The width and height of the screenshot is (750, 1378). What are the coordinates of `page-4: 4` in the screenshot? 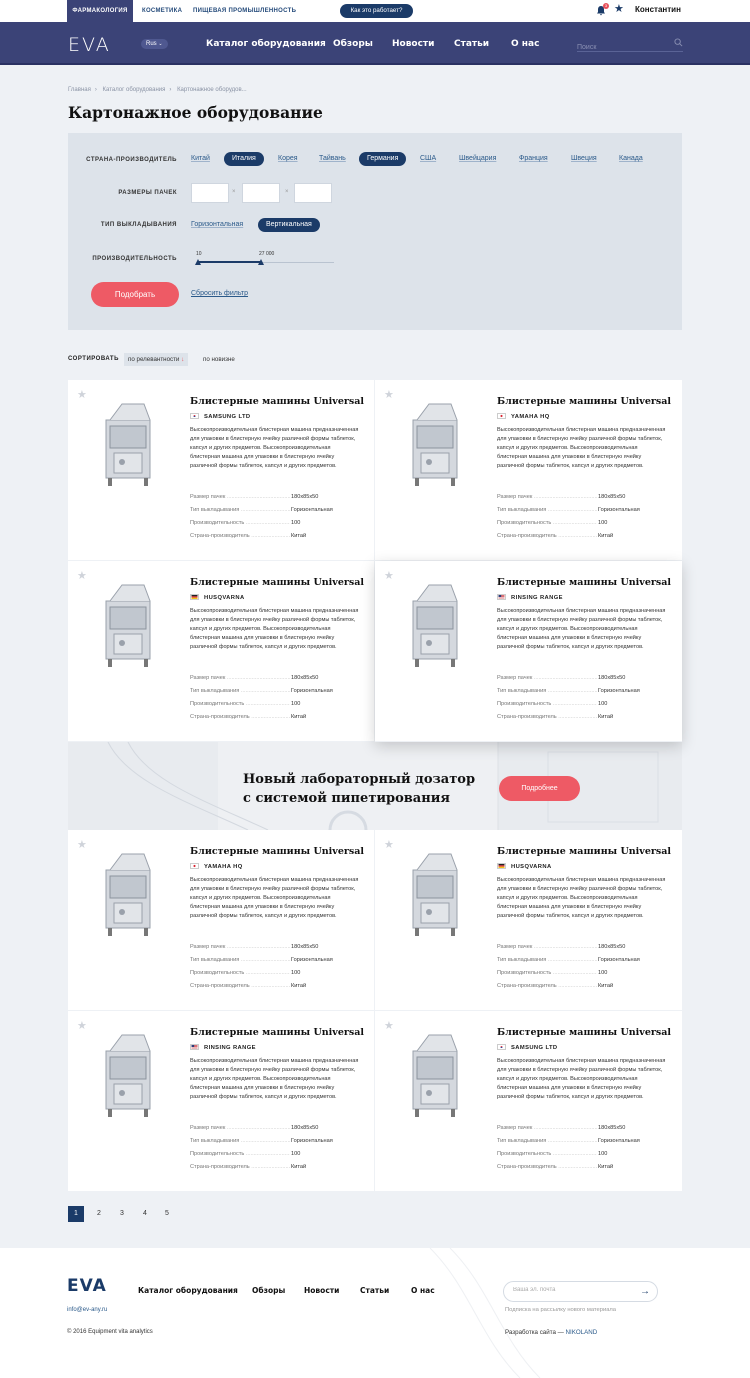 It's located at (145, 1214).